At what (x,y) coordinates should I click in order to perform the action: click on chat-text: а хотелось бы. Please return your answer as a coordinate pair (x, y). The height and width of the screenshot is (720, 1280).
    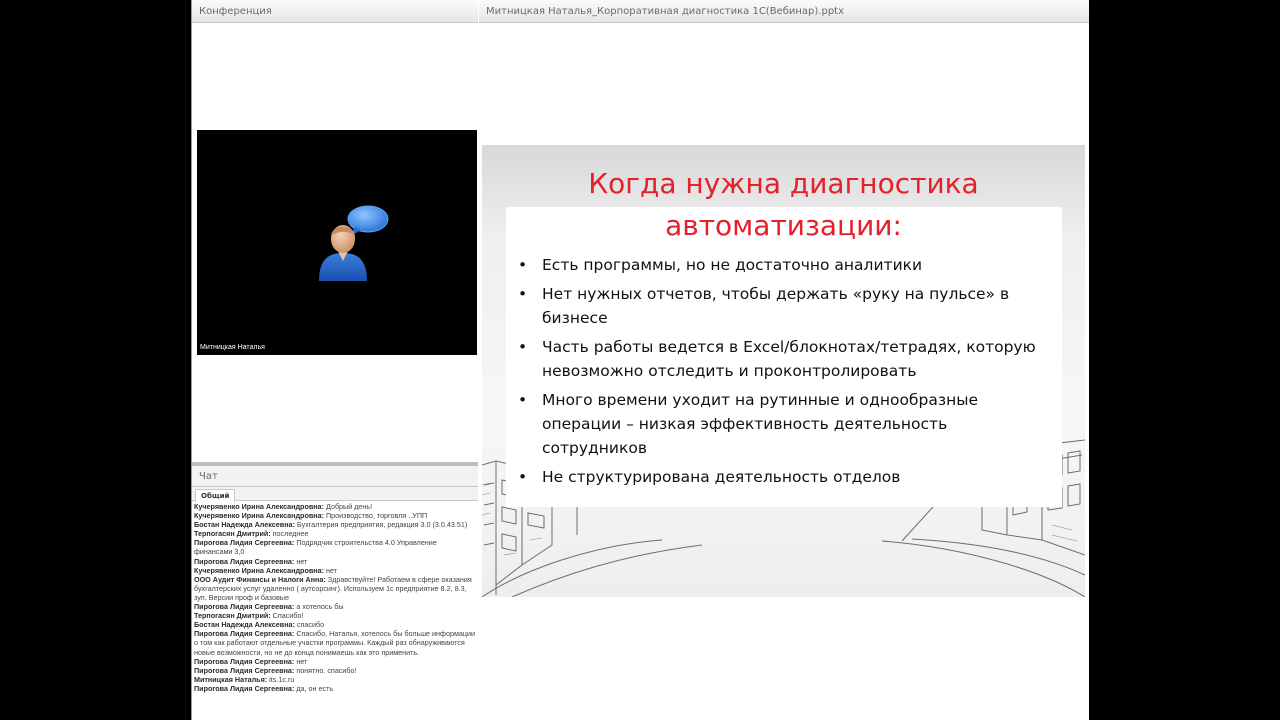
    Looking at the image, I should click on (319, 607).